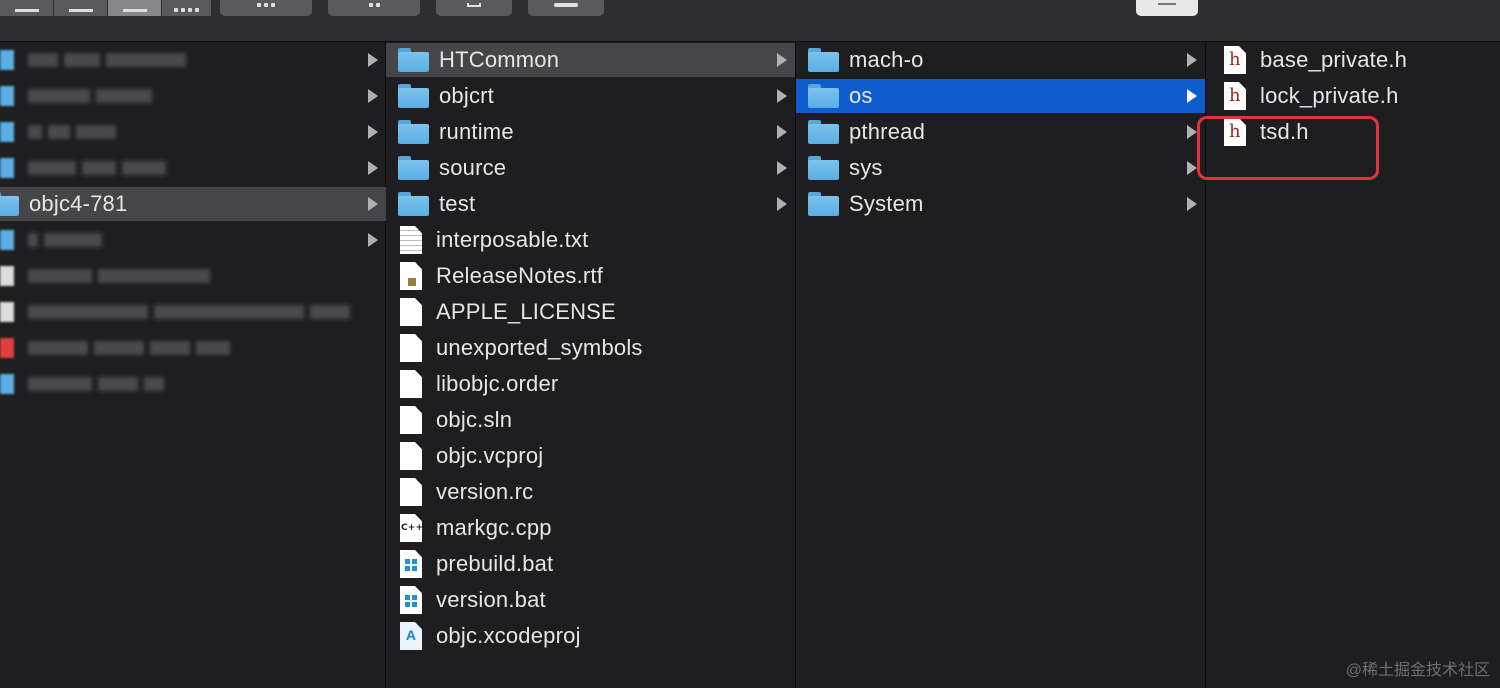  I want to click on list-item-base-private-h: base_private.h, so click(1353, 60).